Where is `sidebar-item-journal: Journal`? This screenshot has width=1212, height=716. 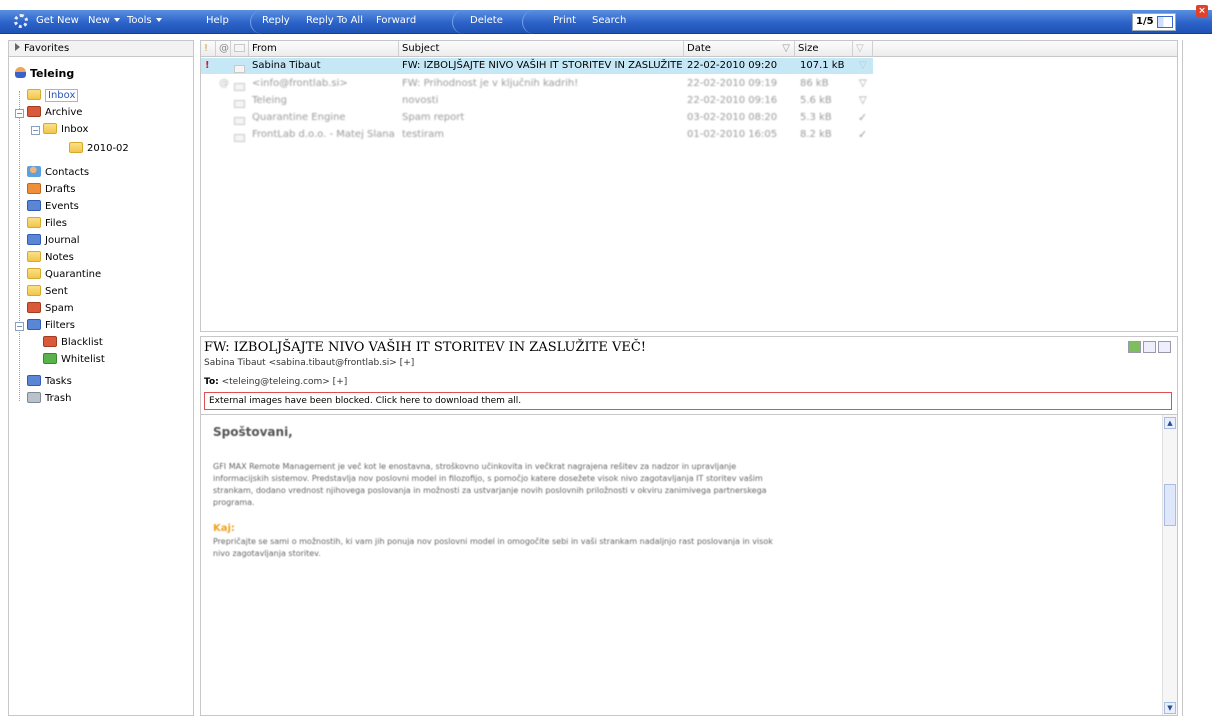
sidebar-item-journal: Journal is located at coordinates (53, 241).